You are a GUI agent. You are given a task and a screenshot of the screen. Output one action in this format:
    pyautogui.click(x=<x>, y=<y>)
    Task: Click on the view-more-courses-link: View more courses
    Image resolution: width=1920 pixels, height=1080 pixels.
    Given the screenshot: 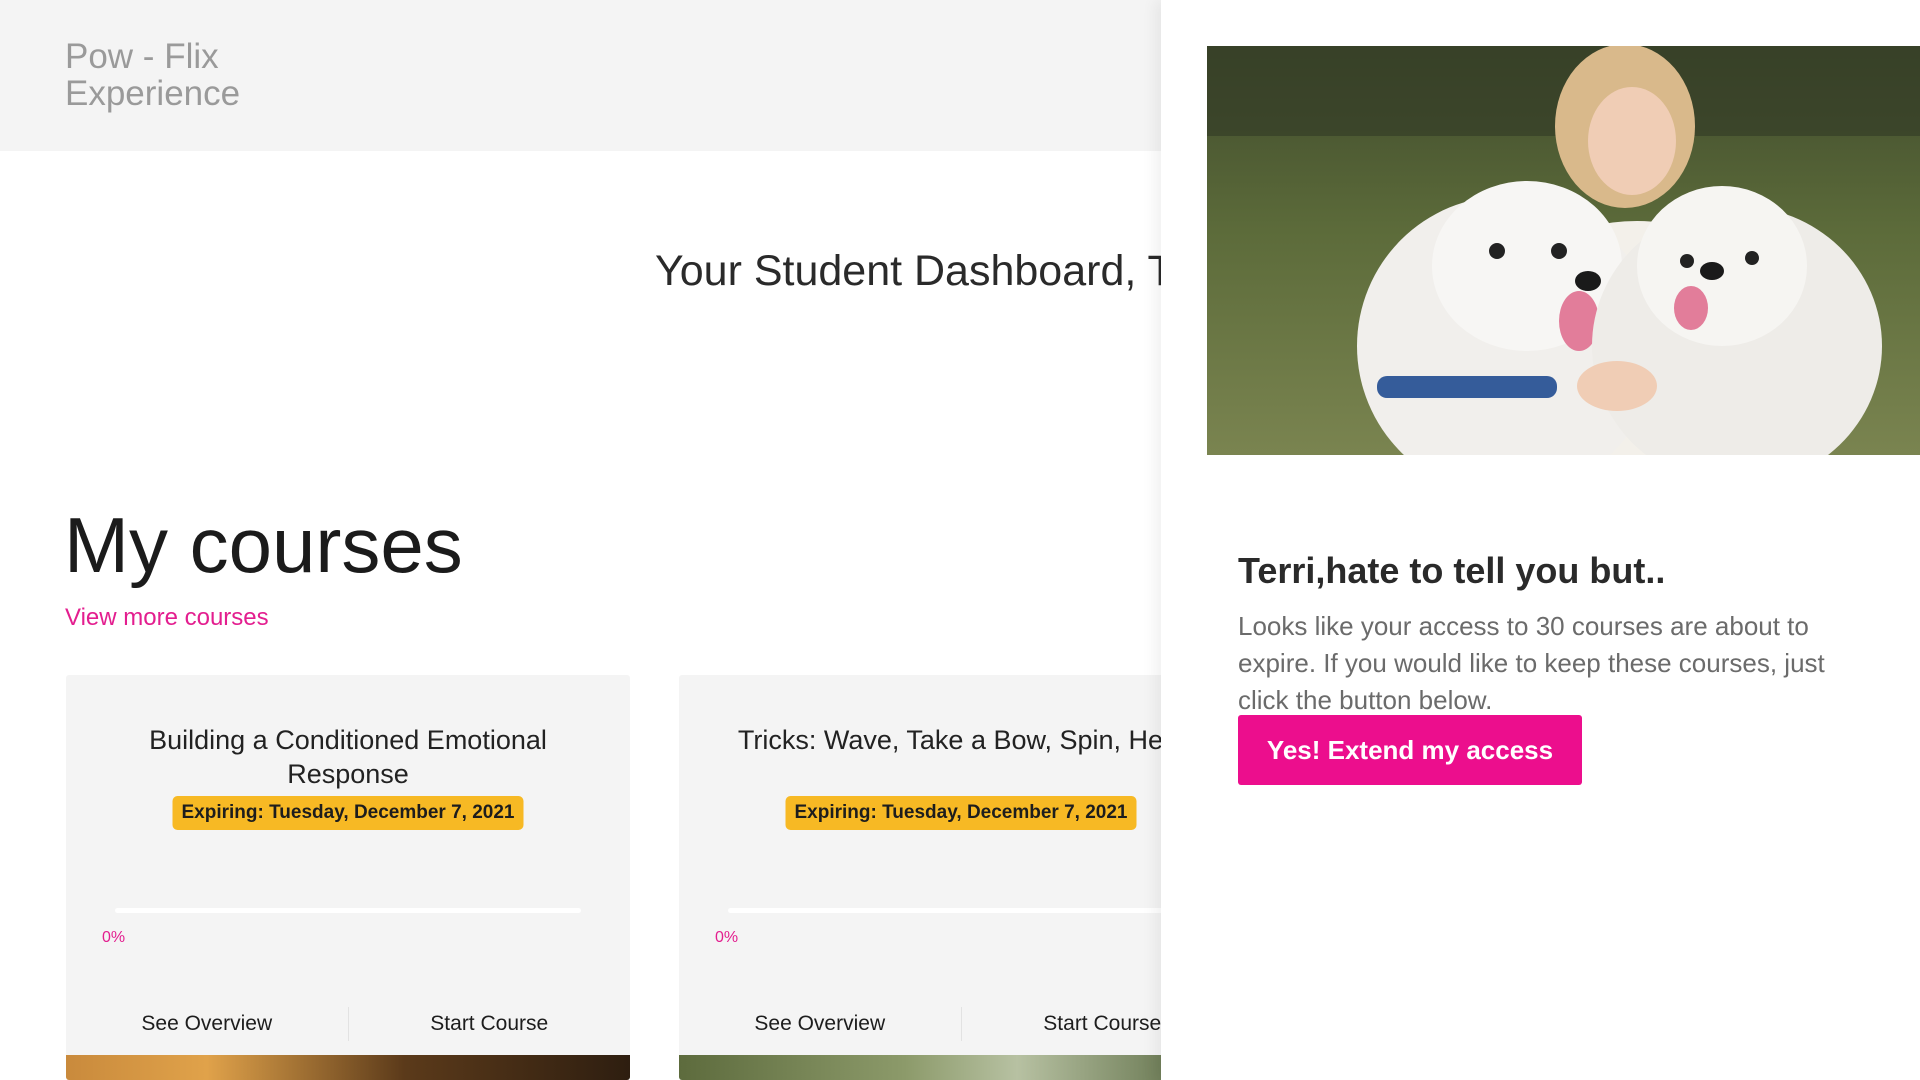 What is the action you would take?
    pyautogui.click(x=167, y=618)
    